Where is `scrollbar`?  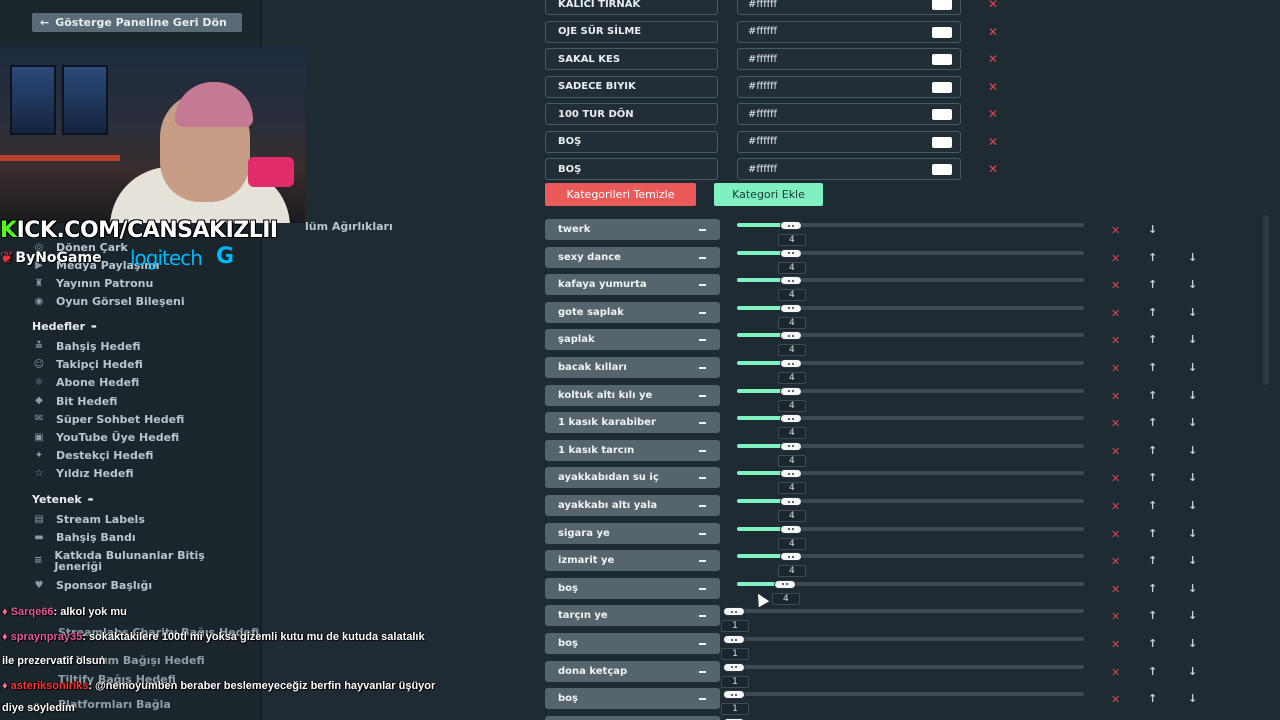 scrollbar is located at coordinates (1266, 300).